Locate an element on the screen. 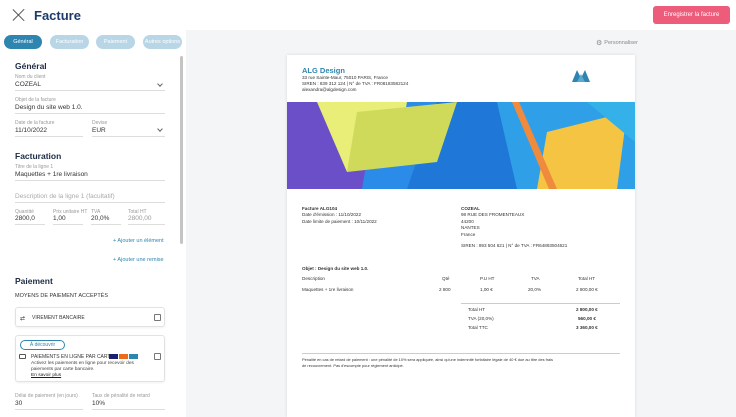  col-header-qty: Qté is located at coordinates (446, 278).